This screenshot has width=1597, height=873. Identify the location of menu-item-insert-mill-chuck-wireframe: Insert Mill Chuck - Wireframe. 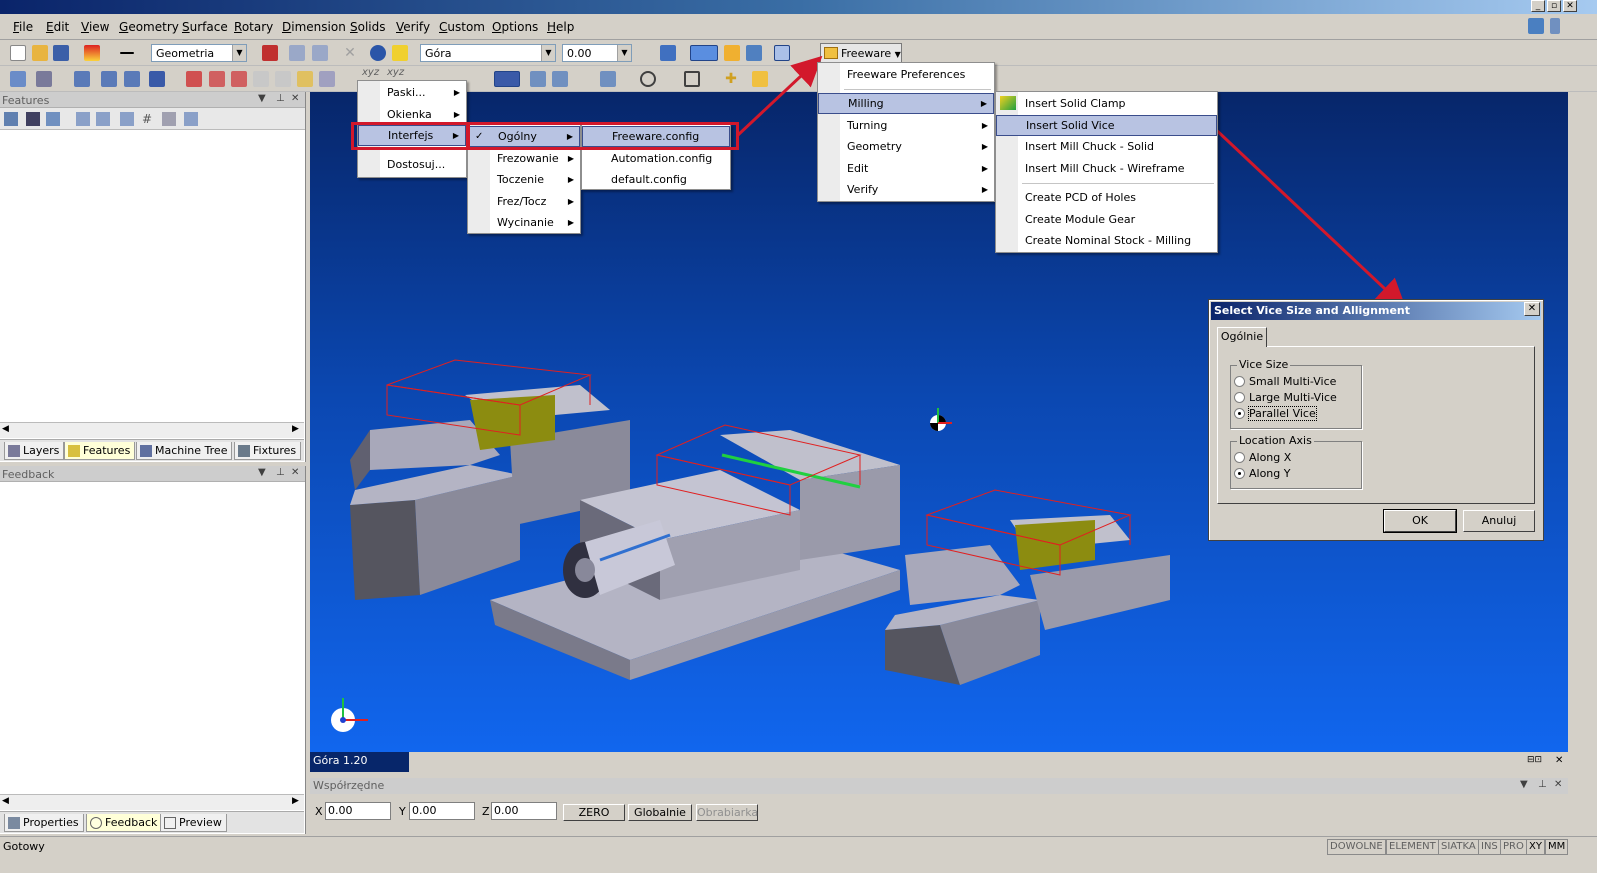
(1106, 168).